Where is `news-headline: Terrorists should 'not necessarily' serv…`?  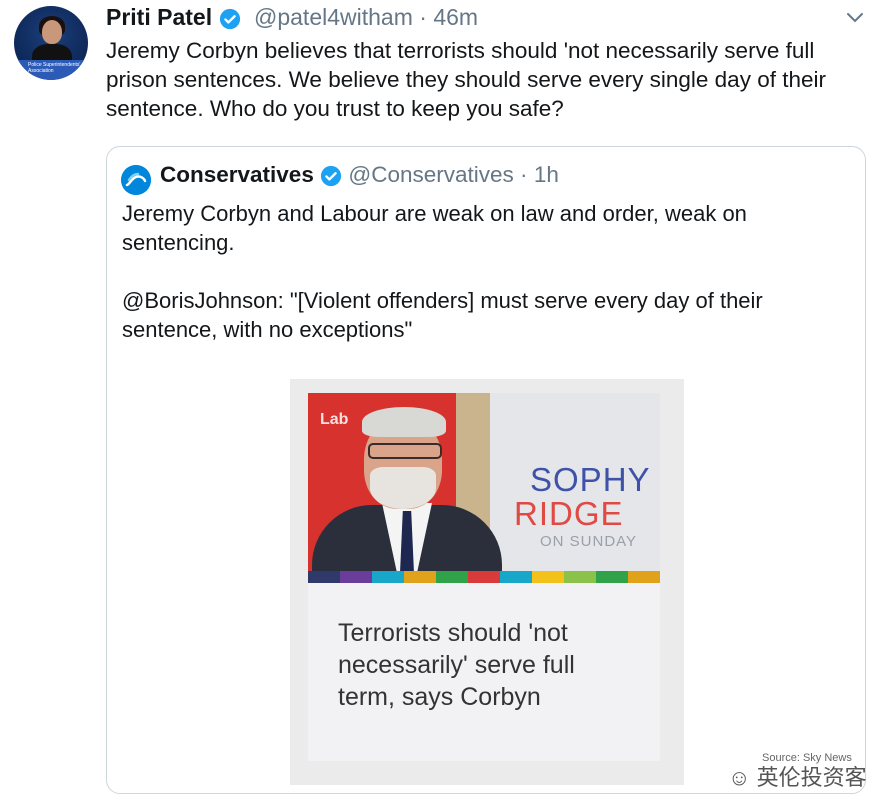 news-headline: Terrorists should 'not necessarily' serv… is located at coordinates (456, 665).